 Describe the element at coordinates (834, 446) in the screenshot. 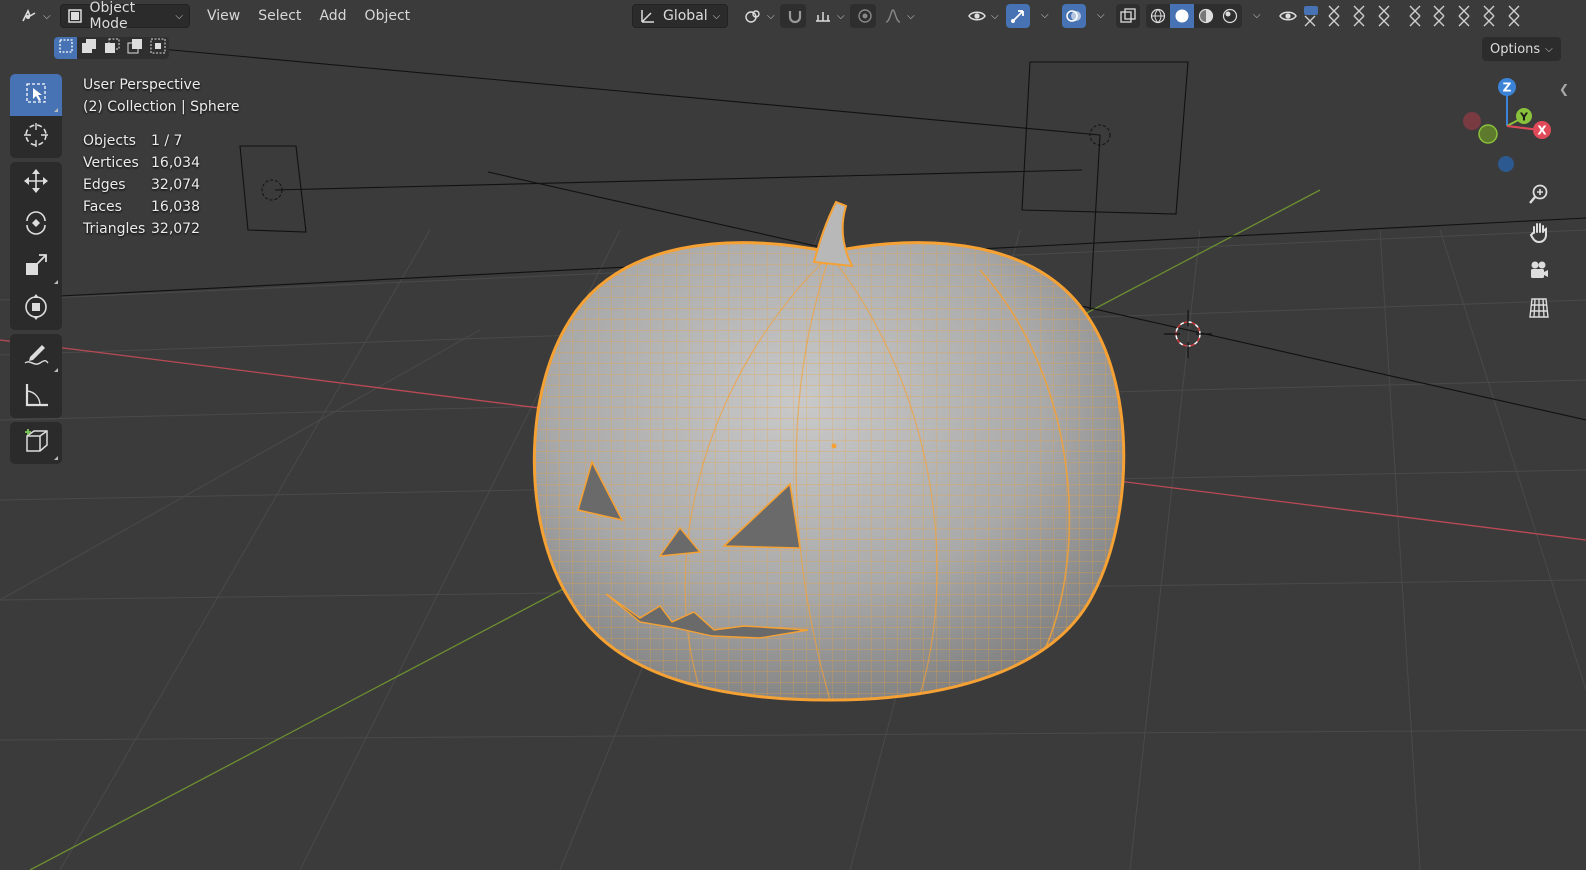

I see `object-origin` at that location.